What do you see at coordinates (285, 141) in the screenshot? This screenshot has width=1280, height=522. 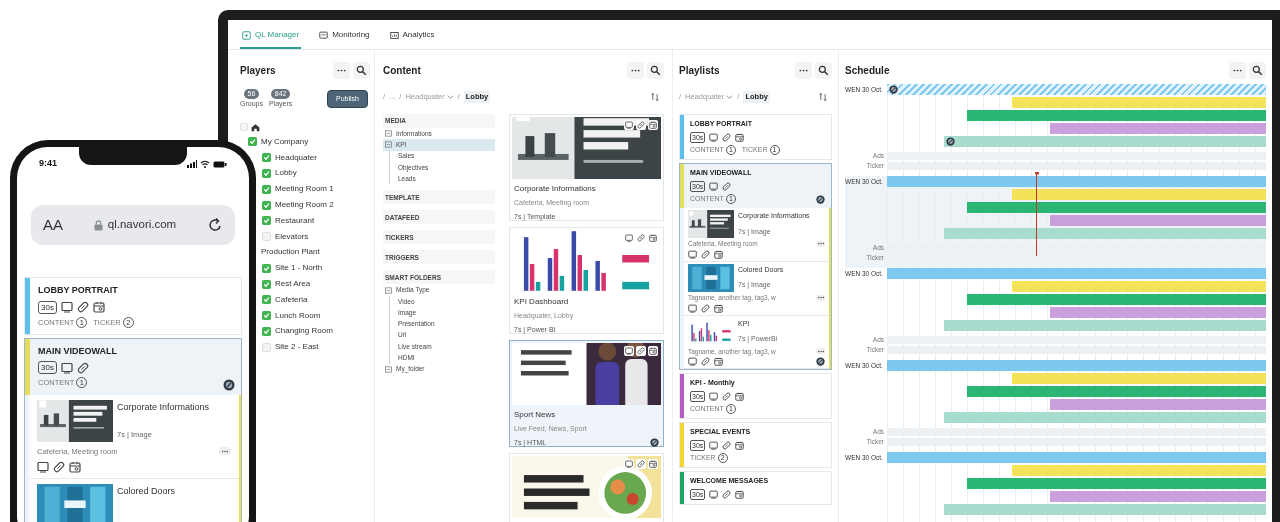 I see `tree-item: My Company` at bounding box center [285, 141].